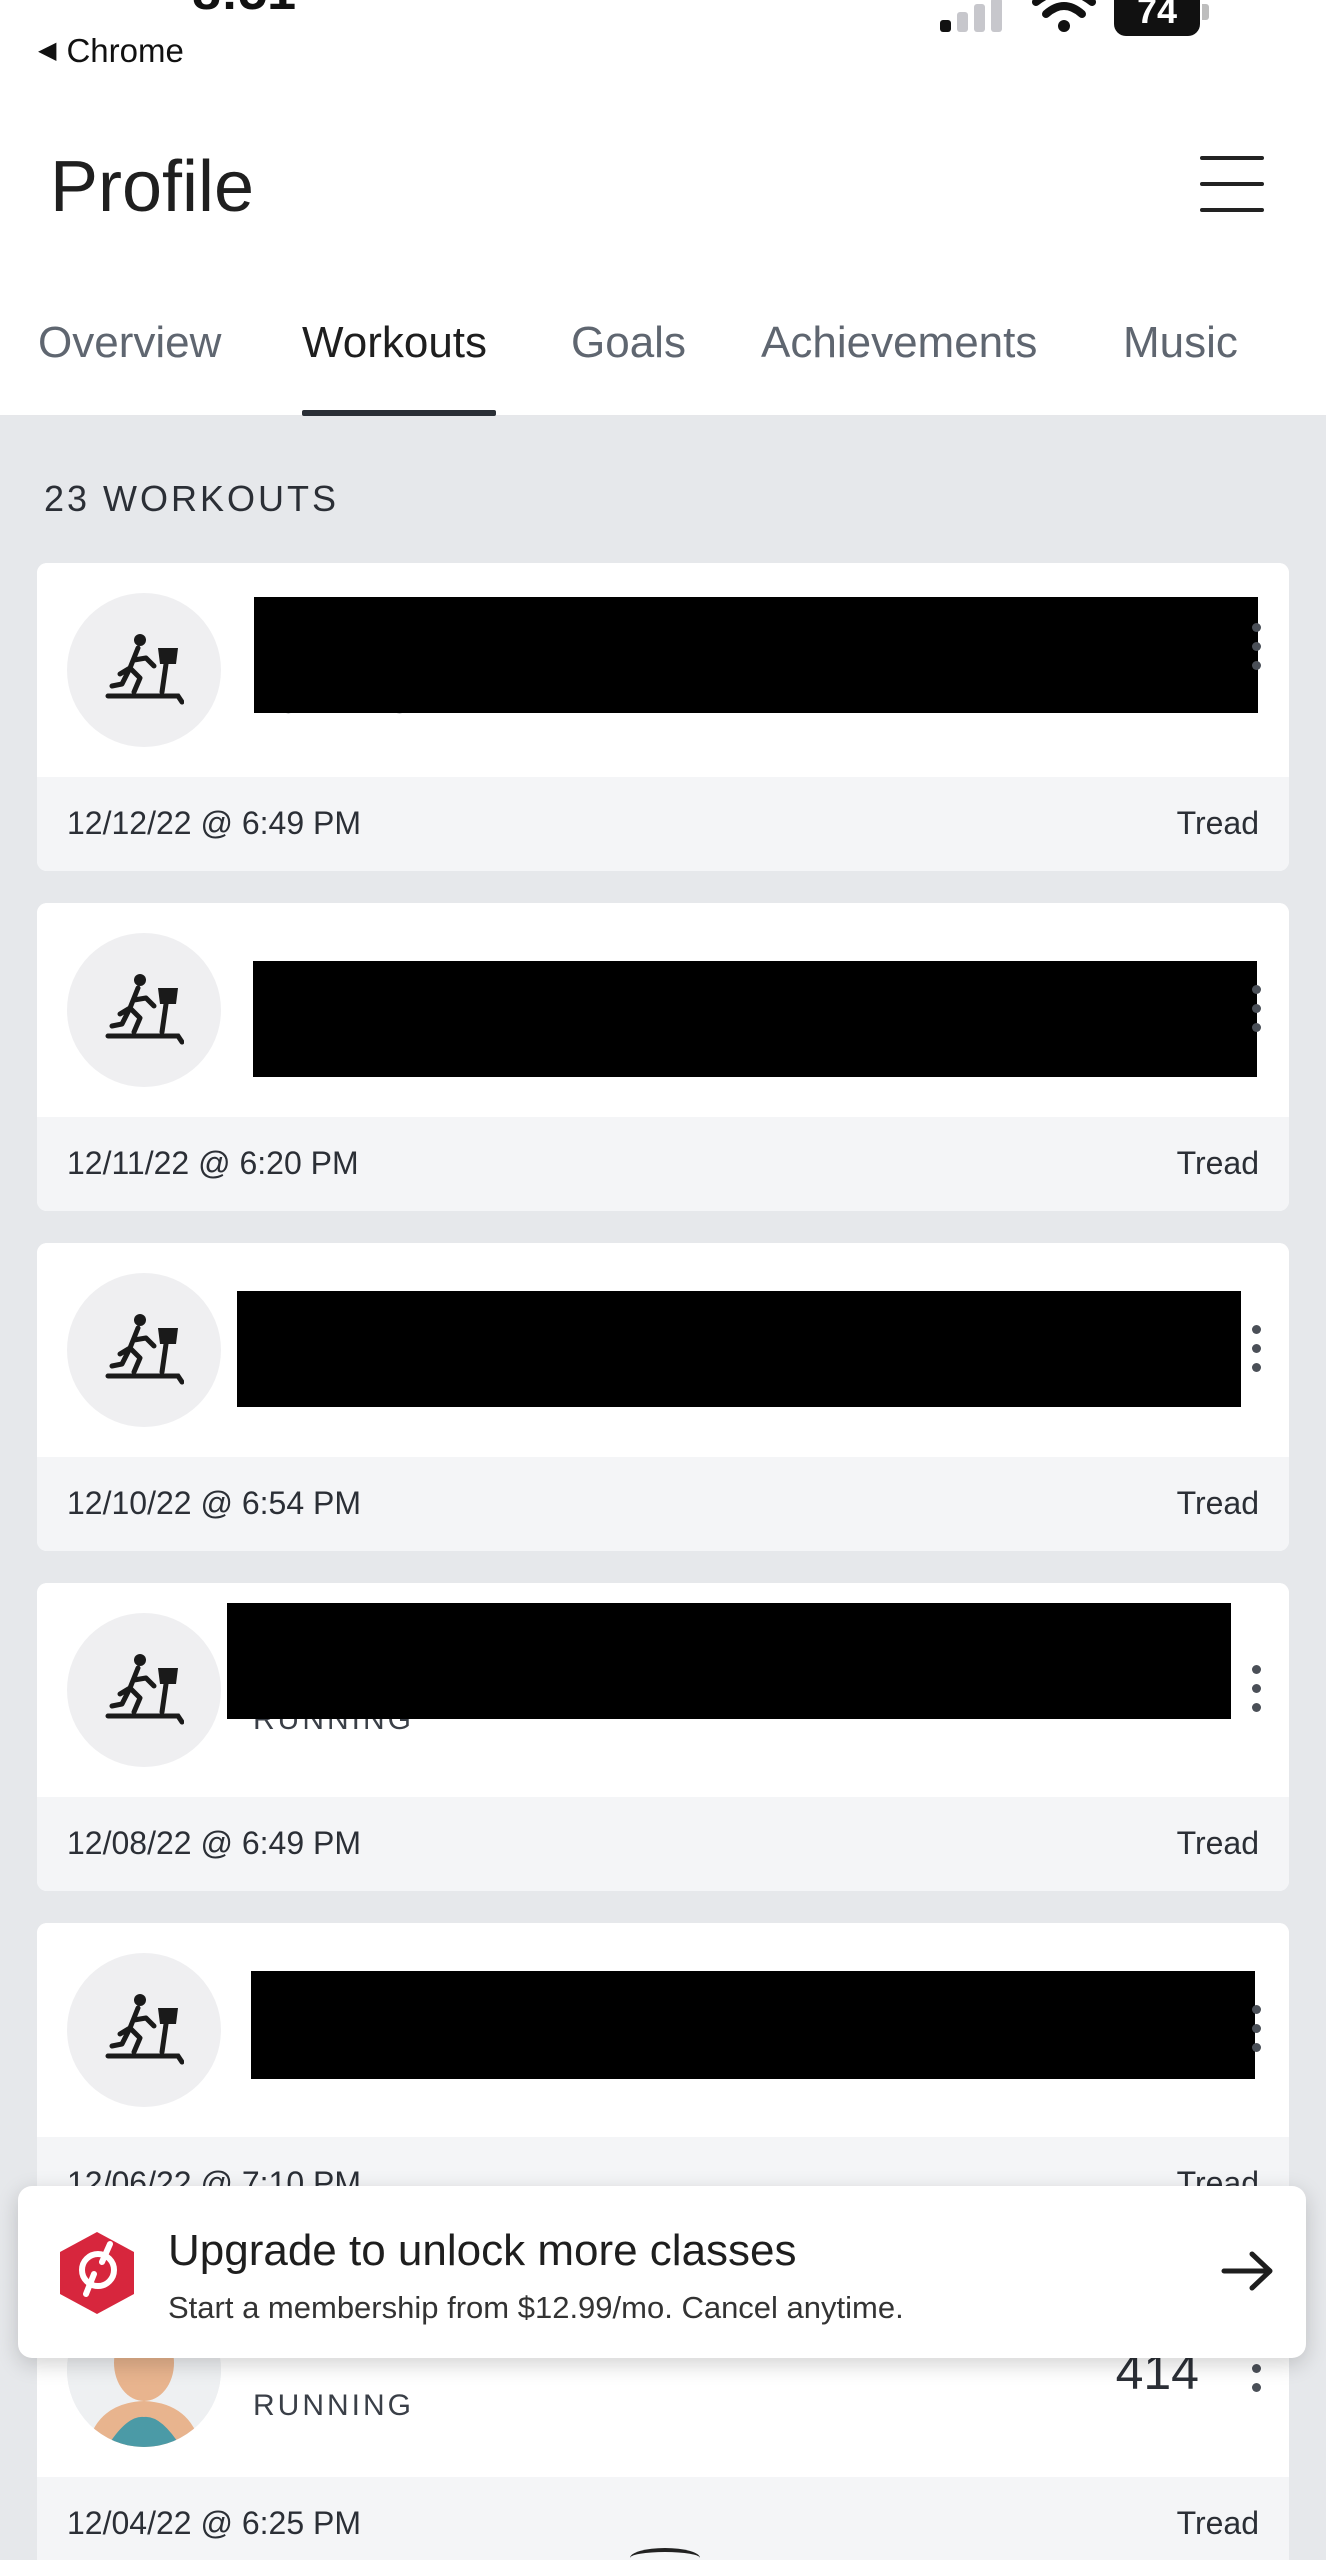 The width and height of the screenshot is (1326, 2560). What do you see at coordinates (47, 50) in the screenshot?
I see `back-triangle-icon: ◀` at bounding box center [47, 50].